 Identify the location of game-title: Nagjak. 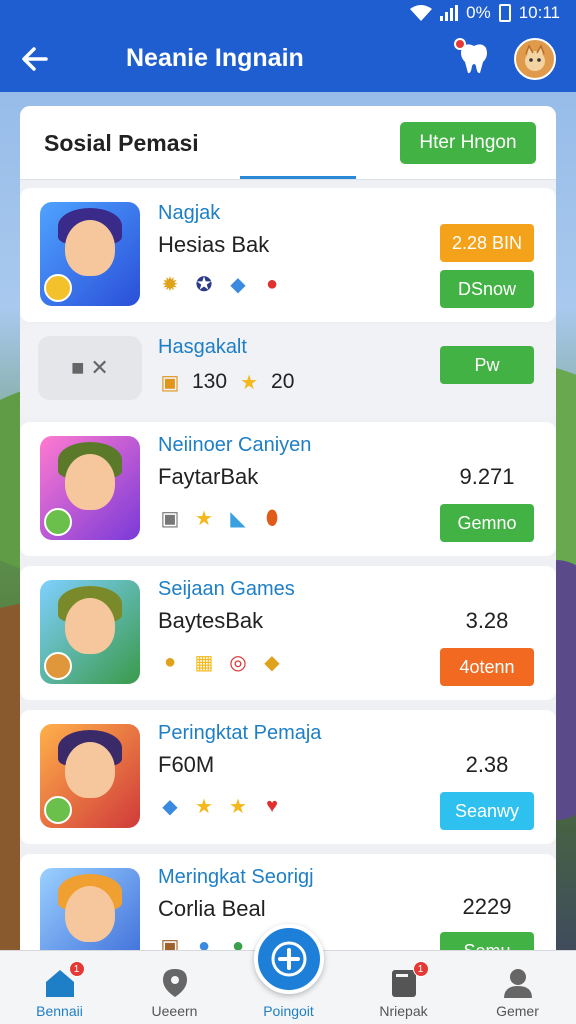
(189, 213).